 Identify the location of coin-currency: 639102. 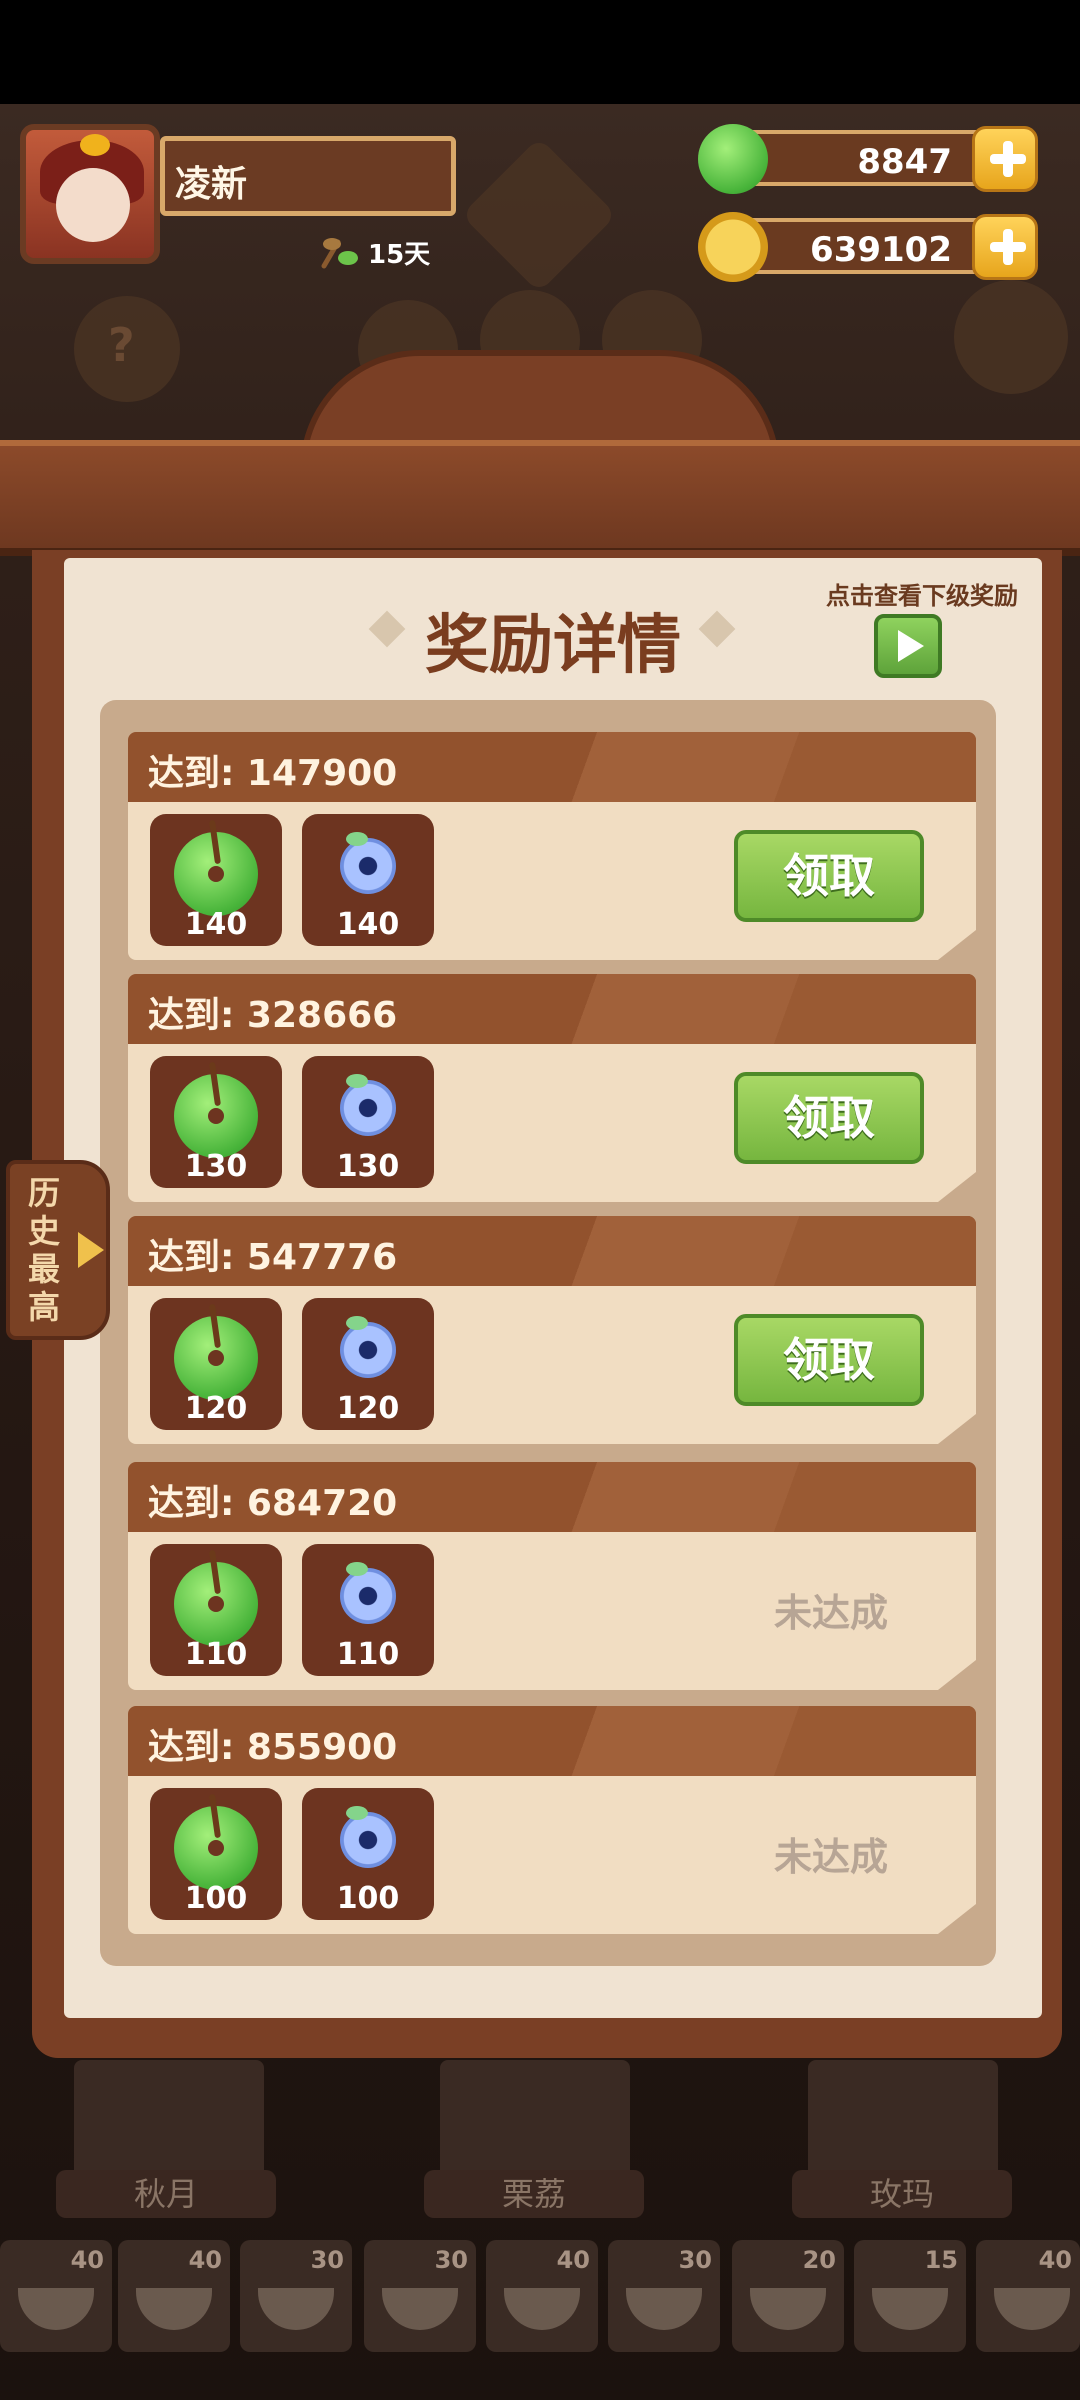
(868, 247).